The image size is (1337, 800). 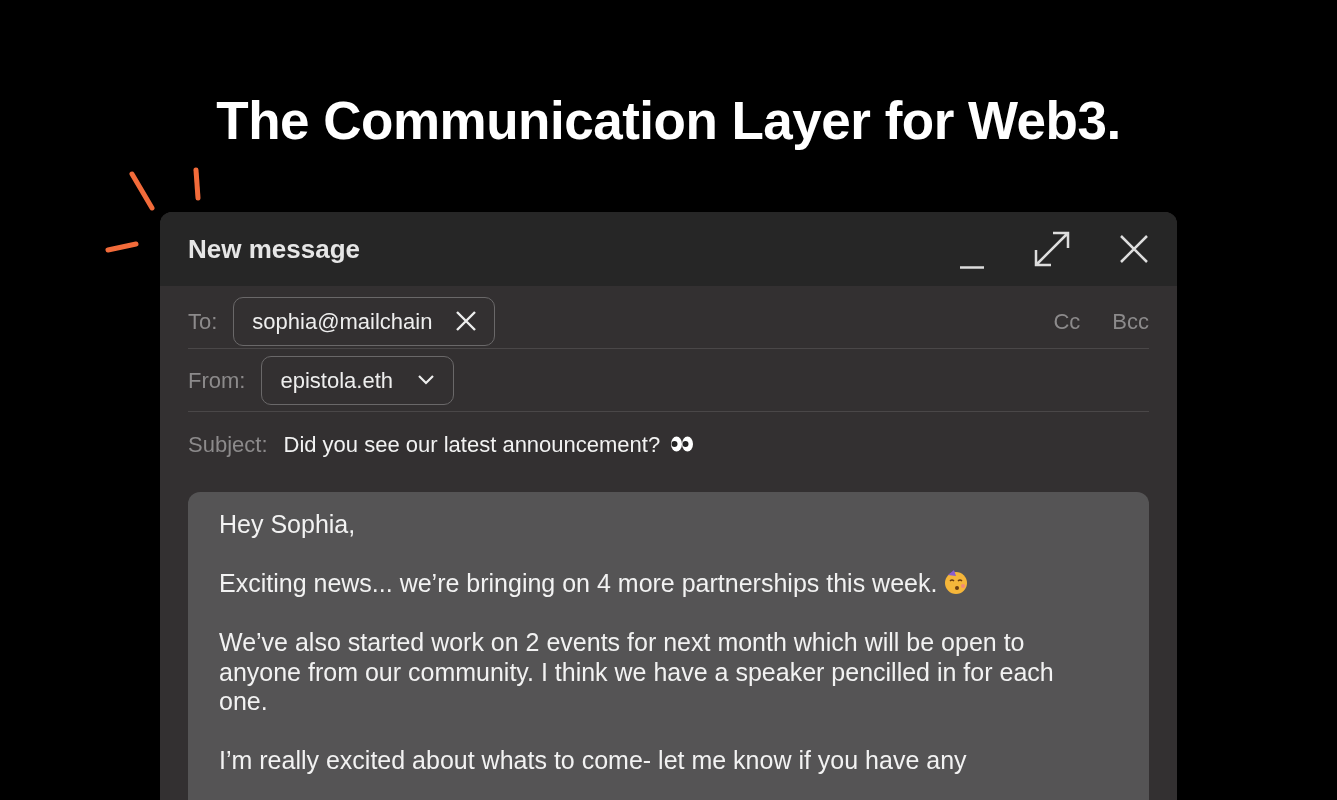 What do you see at coordinates (287, 524) in the screenshot?
I see `message-paragraph: Hey Sophia,` at bounding box center [287, 524].